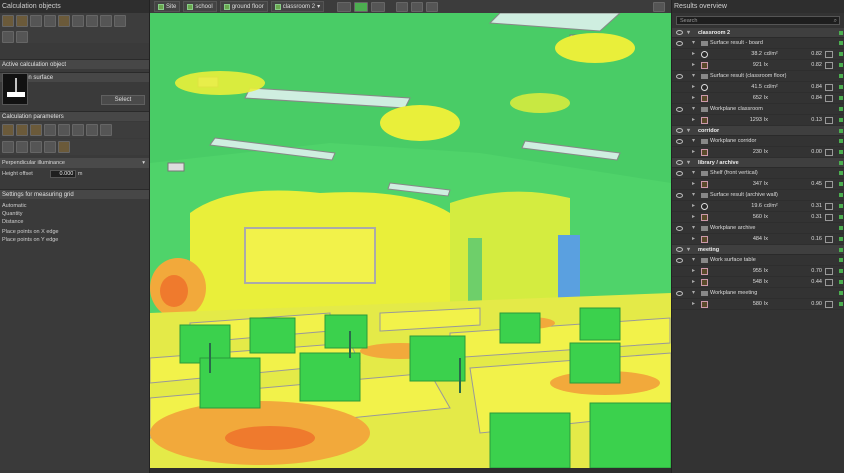 The image size is (844, 473). Describe the element at coordinates (758, 43) in the screenshot. I see `results-item: ▾ Surface result - board` at that location.